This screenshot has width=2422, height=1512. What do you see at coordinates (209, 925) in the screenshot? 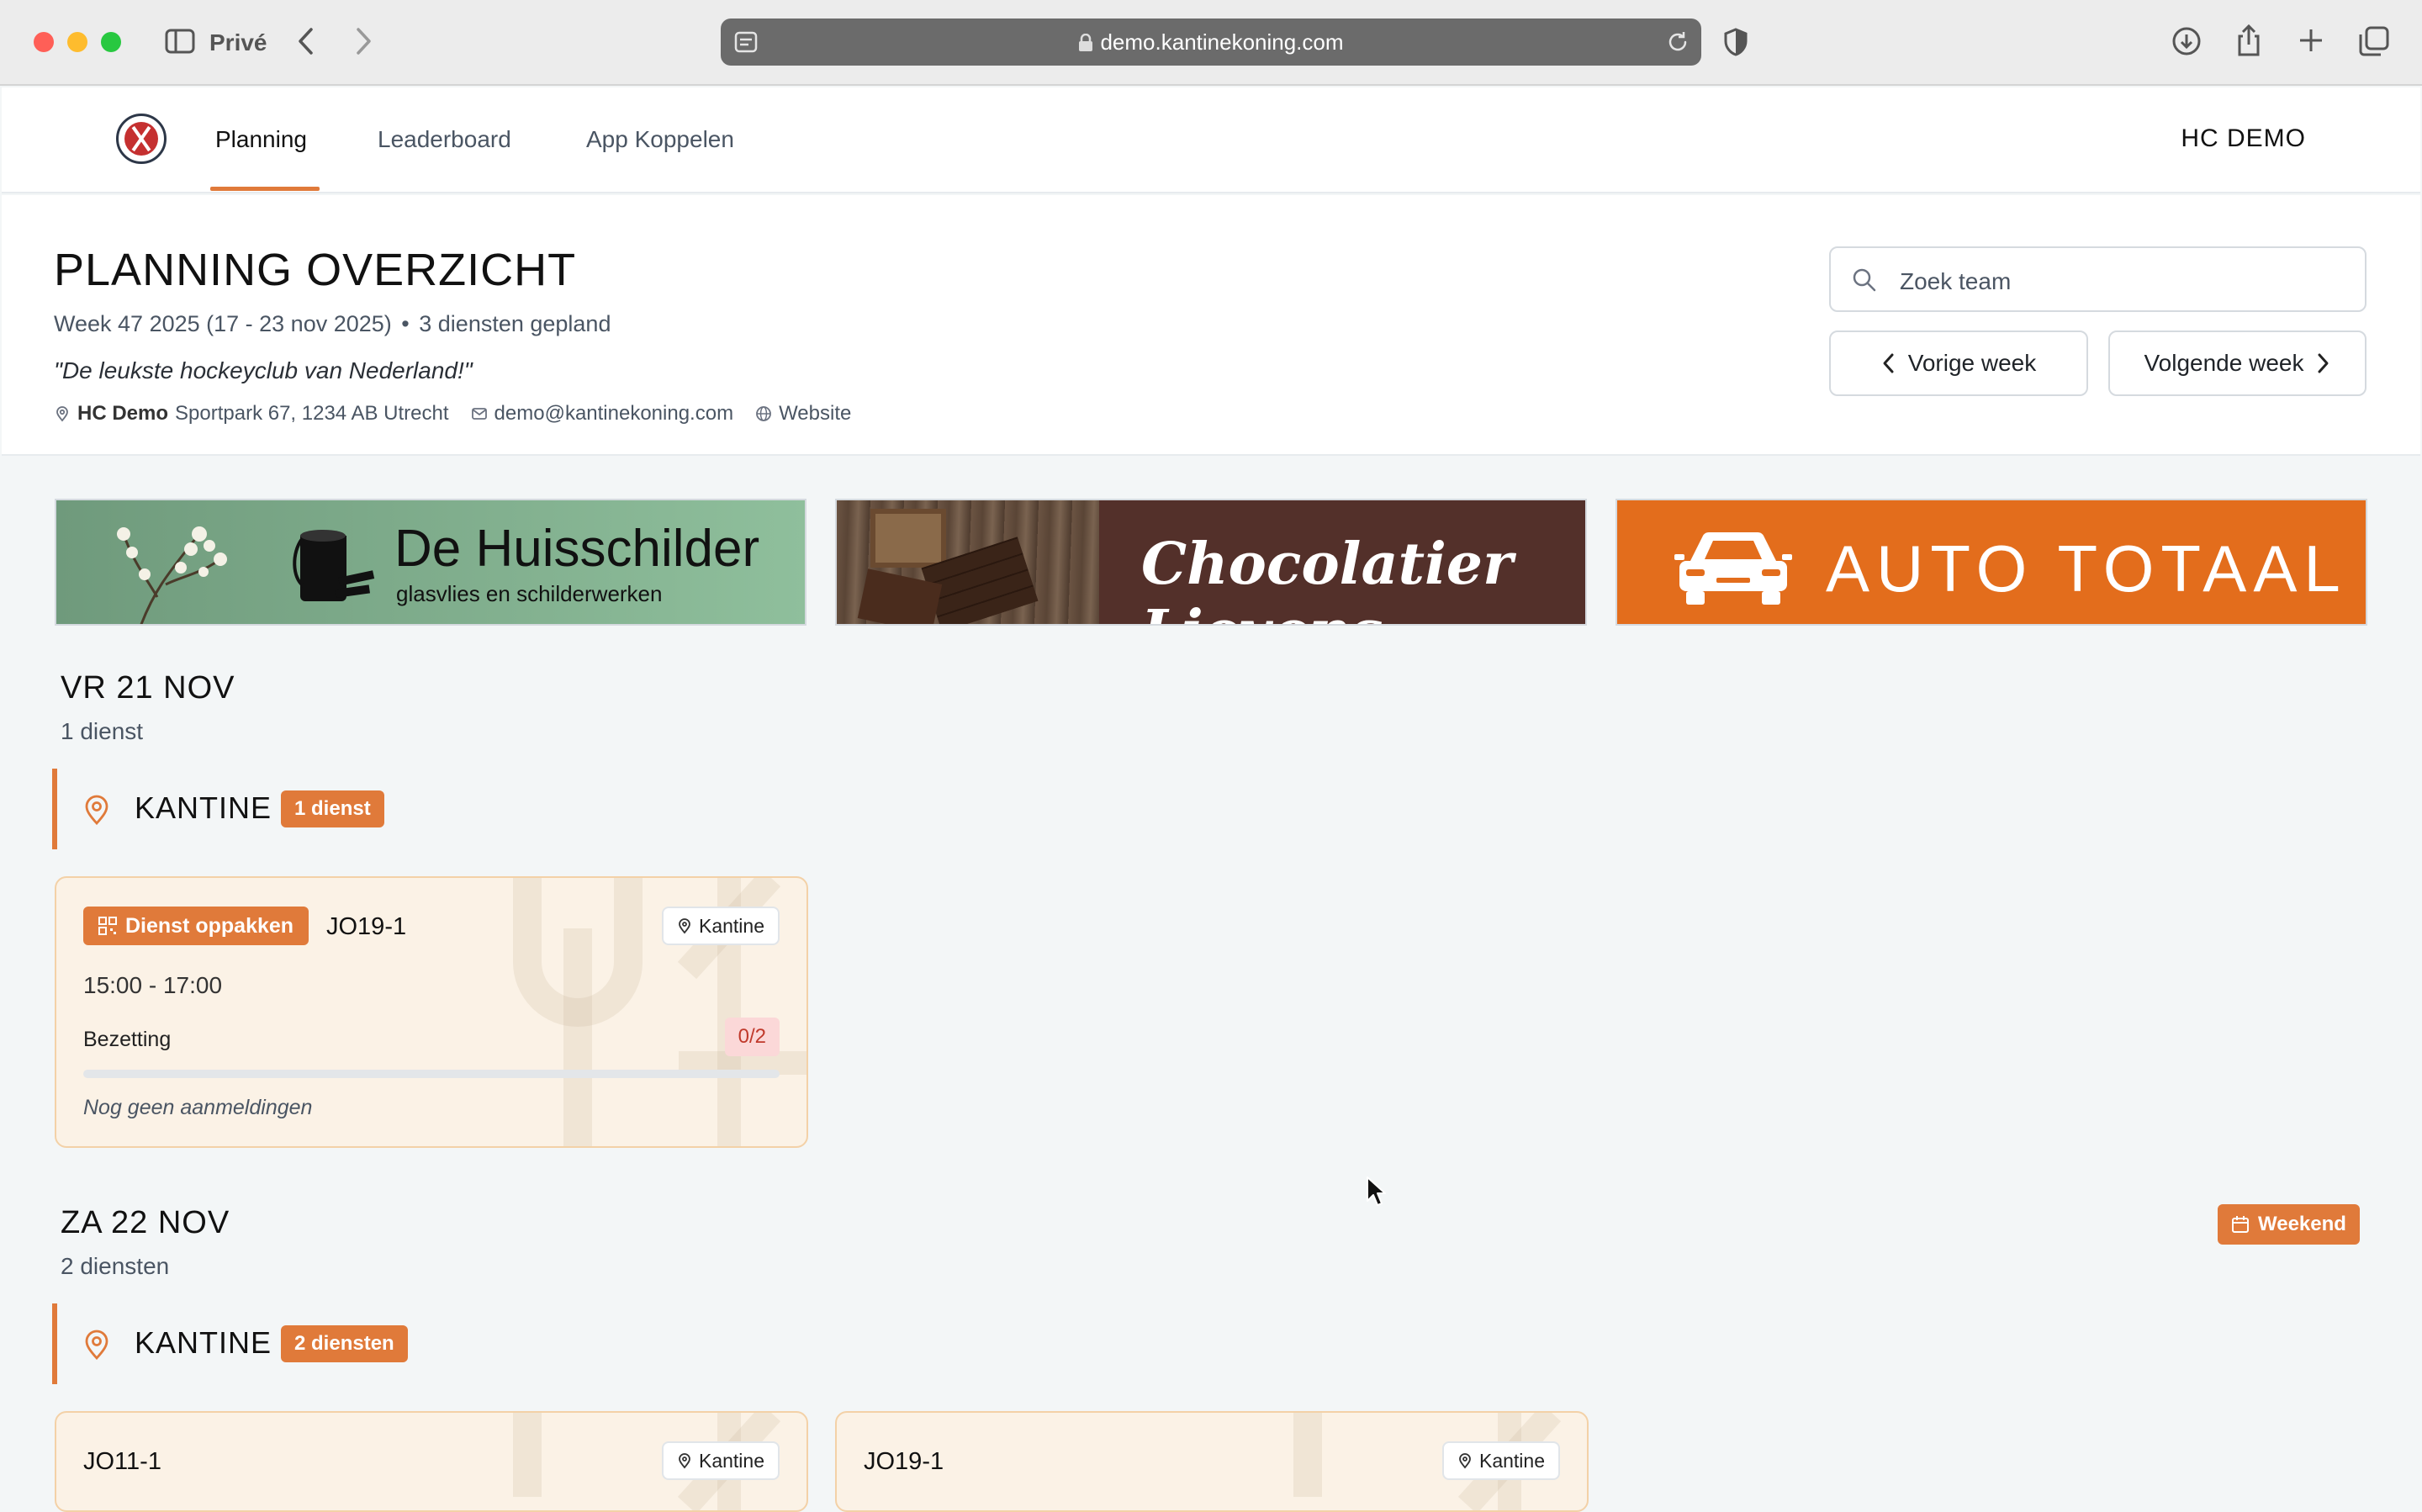
I see `pickup-label: Dienst oppakken` at bounding box center [209, 925].